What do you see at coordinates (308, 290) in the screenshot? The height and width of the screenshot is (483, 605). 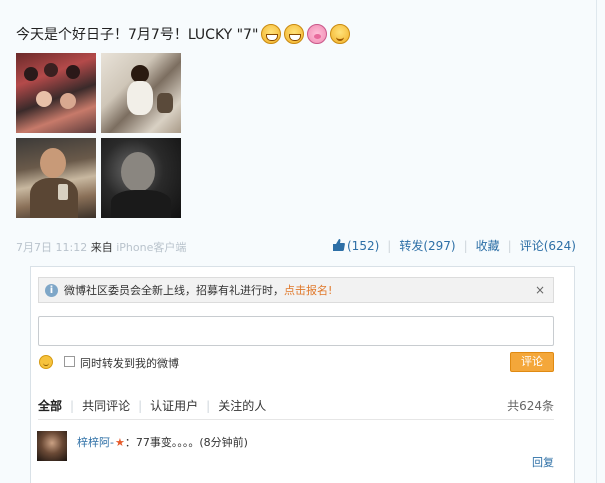 I see `signup-link: 点击报名!` at bounding box center [308, 290].